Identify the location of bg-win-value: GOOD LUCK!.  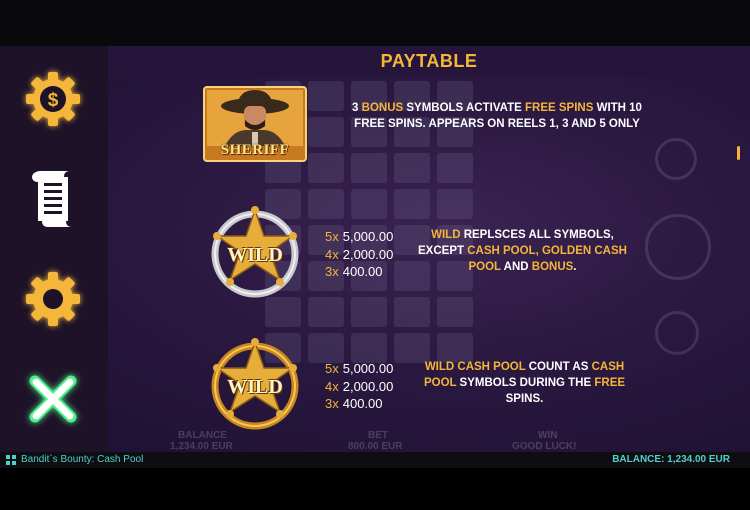
(544, 446).